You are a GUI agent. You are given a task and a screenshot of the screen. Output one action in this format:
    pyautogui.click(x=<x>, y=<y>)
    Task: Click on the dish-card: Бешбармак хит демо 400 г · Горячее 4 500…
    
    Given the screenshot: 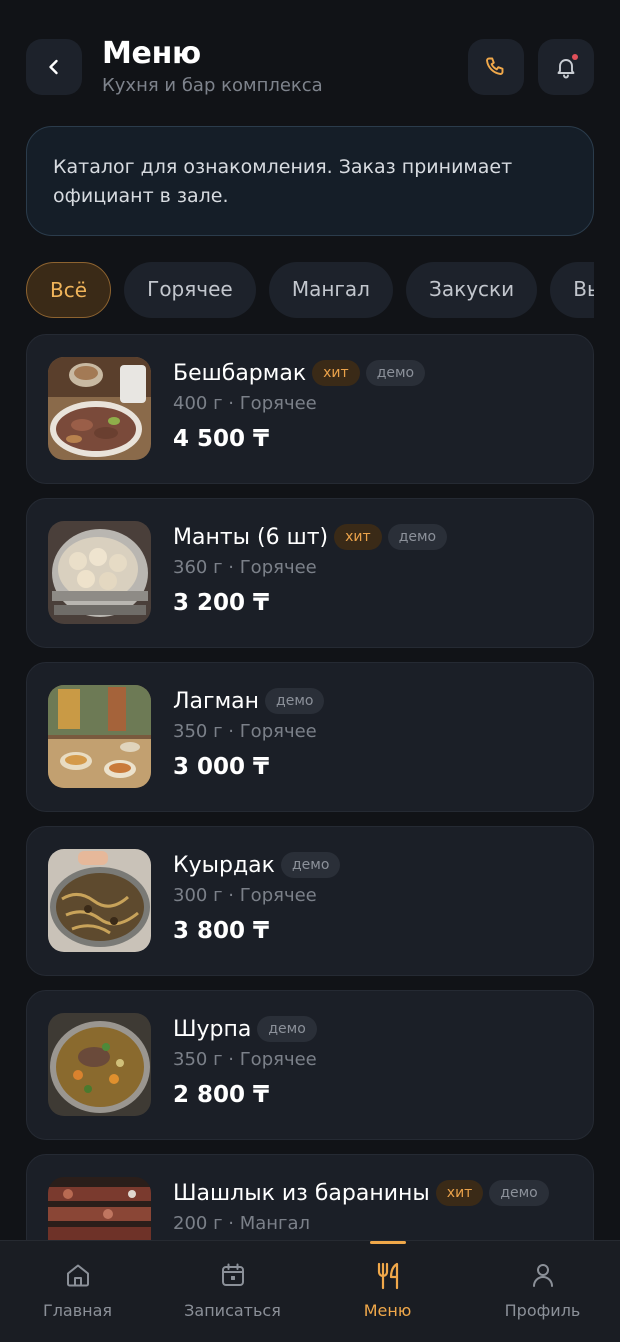 What is the action you would take?
    pyautogui.click(x=310, y=409)
    